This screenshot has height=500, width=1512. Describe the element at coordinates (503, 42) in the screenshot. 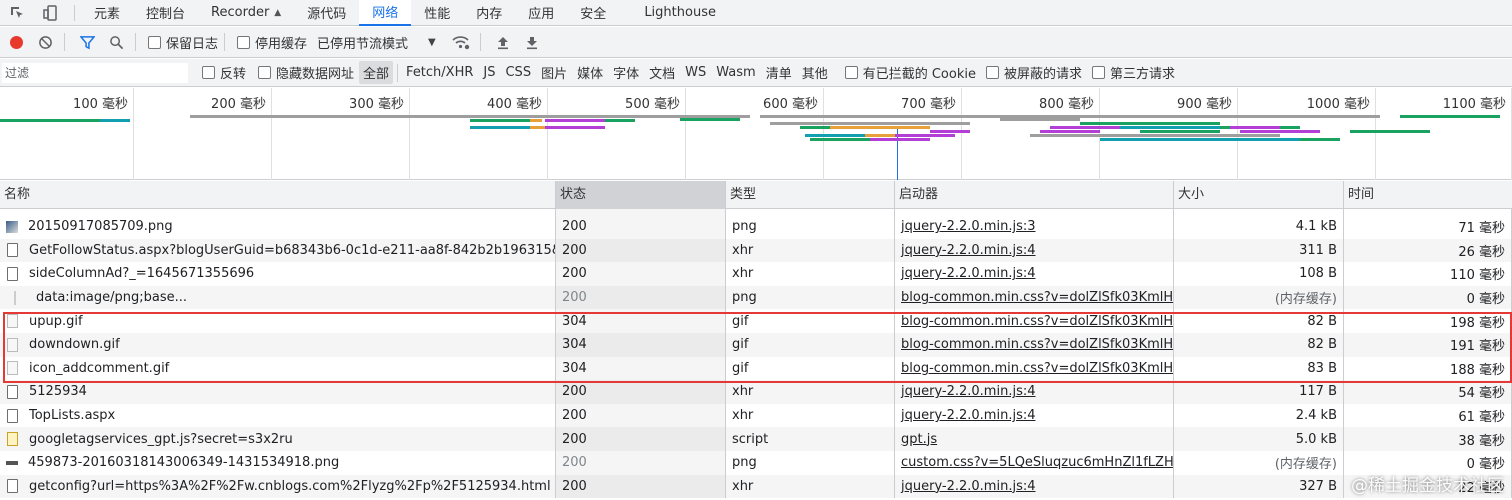

I see `import-har-button` at that location.